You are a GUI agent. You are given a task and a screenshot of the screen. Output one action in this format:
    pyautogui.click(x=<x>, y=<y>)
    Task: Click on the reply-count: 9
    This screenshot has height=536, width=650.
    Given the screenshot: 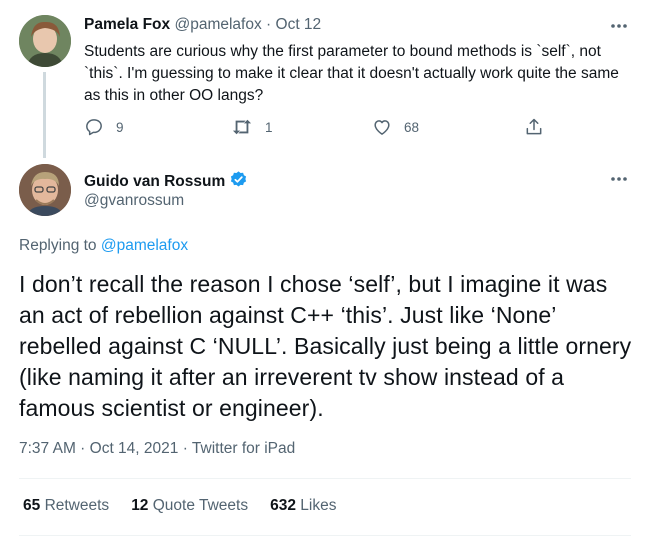 What is the action you would take?
    pyautogui.click(x=120, y=127)
    